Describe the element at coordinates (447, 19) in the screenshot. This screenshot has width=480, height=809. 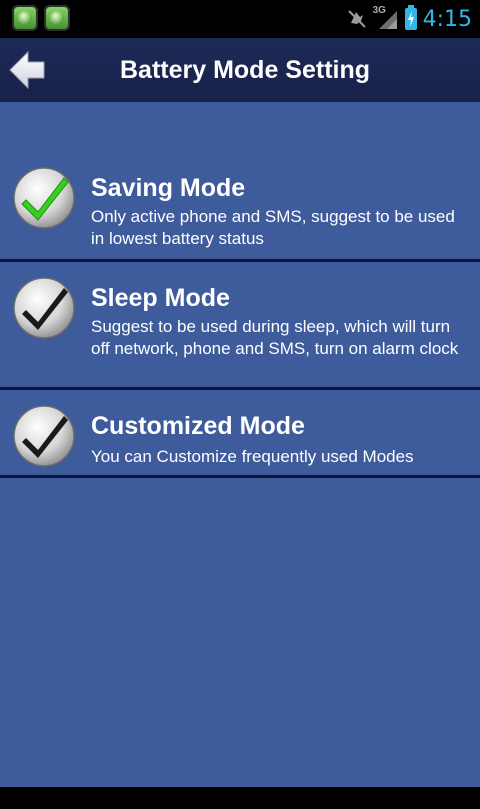
I see `clock: 4:15` at that location.